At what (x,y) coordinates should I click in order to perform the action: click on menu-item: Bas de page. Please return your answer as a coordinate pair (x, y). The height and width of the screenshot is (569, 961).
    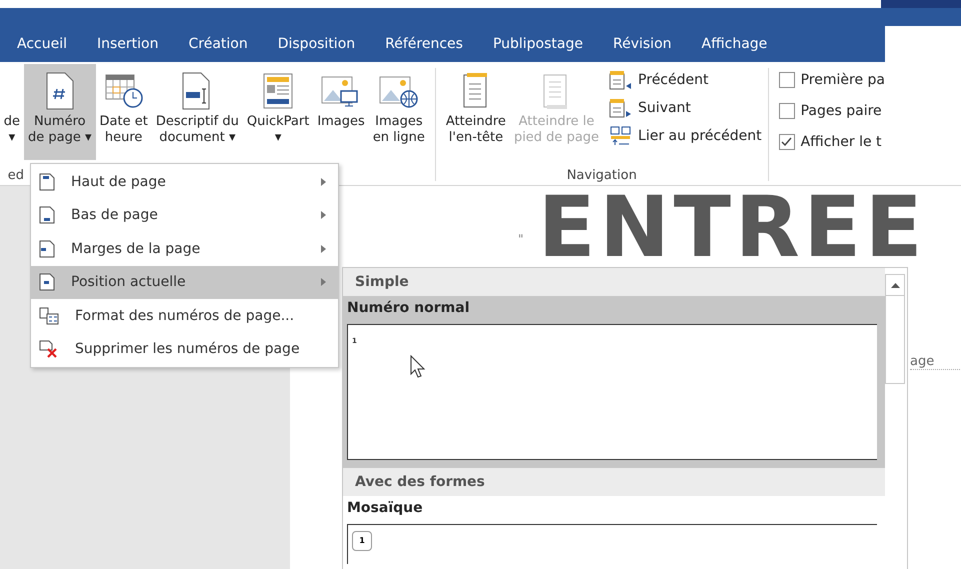
    Looking at the image, I should click on (184, 215).